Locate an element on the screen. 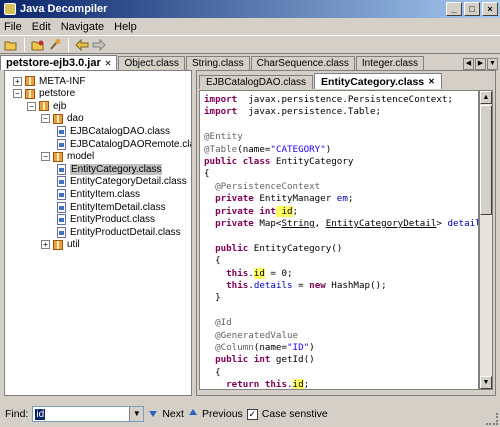  open-type-icon is located at coordinates (38, 45).